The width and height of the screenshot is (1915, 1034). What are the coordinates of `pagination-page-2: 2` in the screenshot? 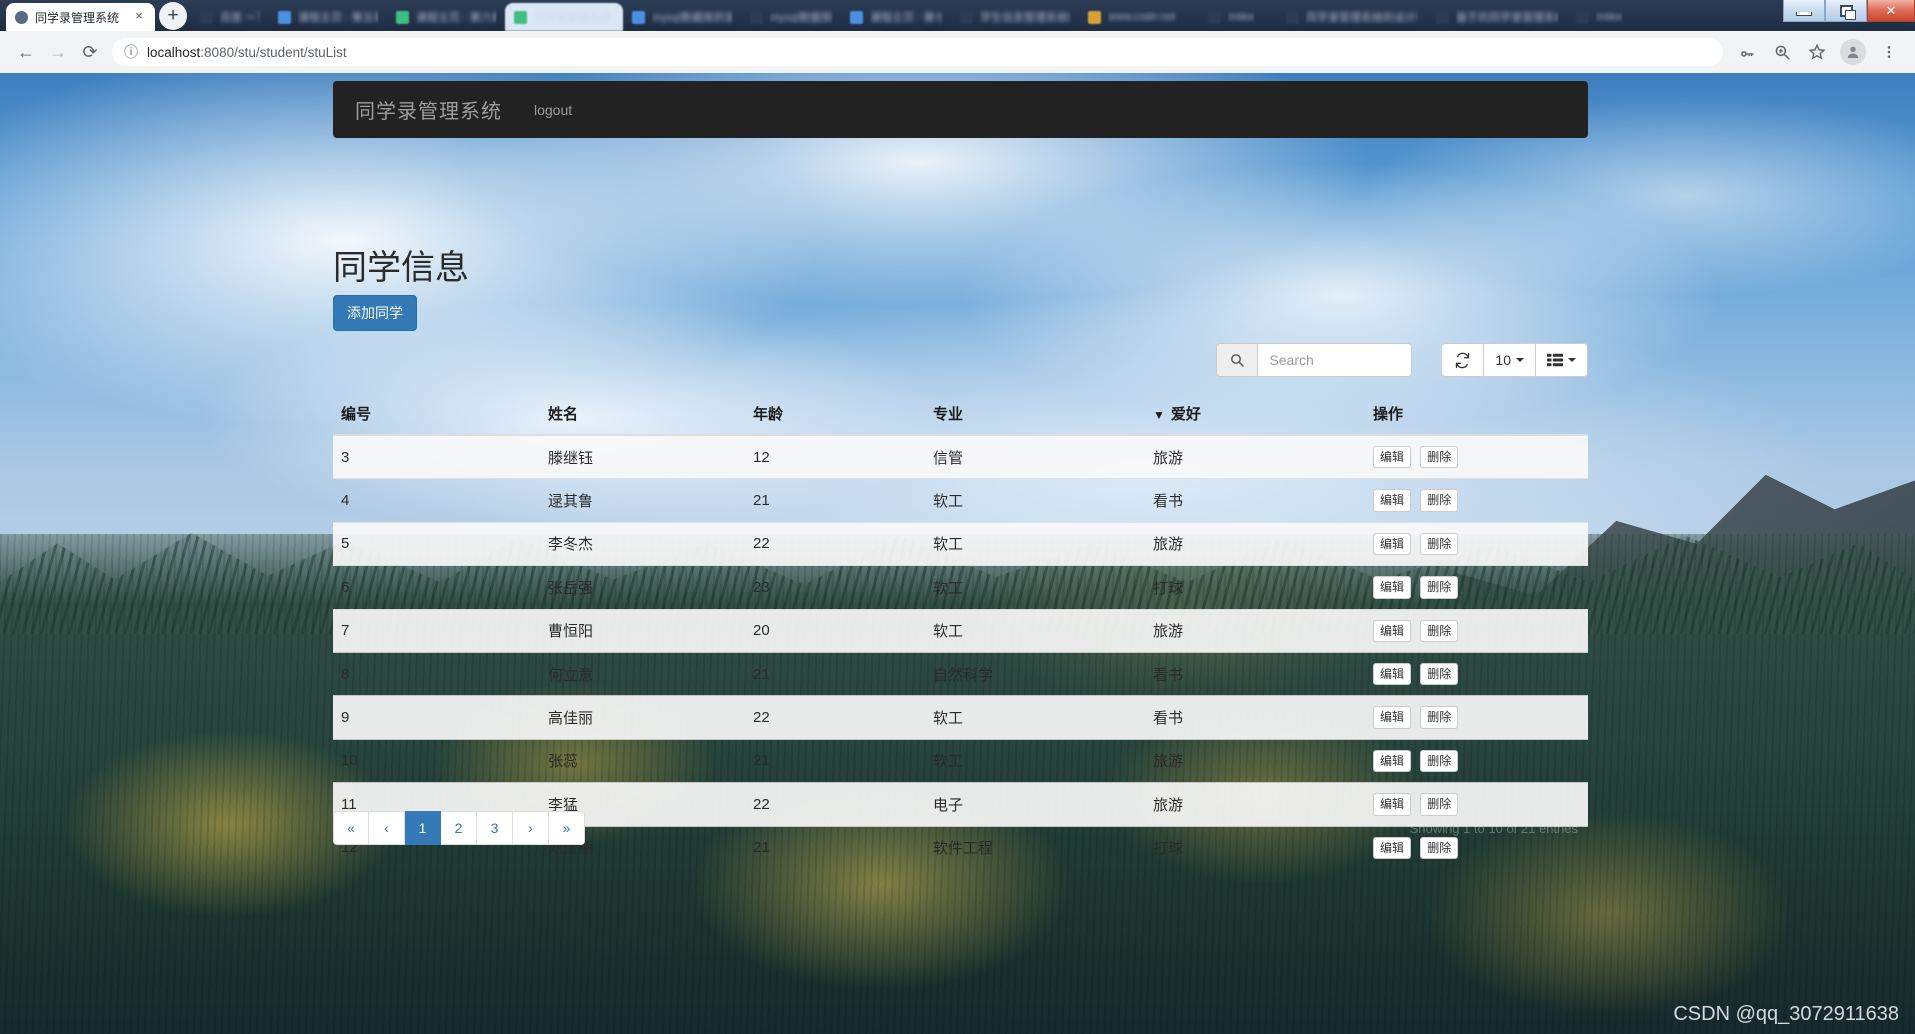 It's located at (459, 828).